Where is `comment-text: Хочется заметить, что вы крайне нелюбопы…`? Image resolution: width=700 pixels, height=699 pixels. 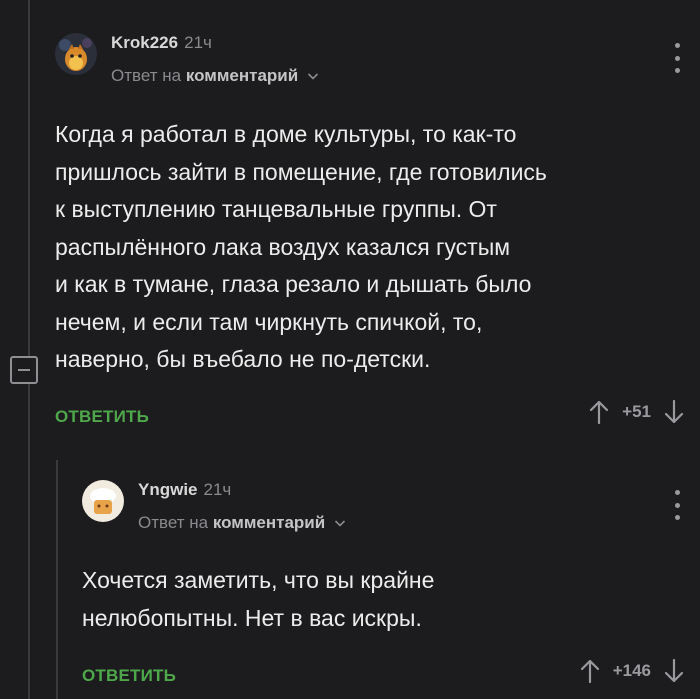
comment-text: Хочется заметить, что вы крайне нелюбопы… is located at coordinates (258, 599).